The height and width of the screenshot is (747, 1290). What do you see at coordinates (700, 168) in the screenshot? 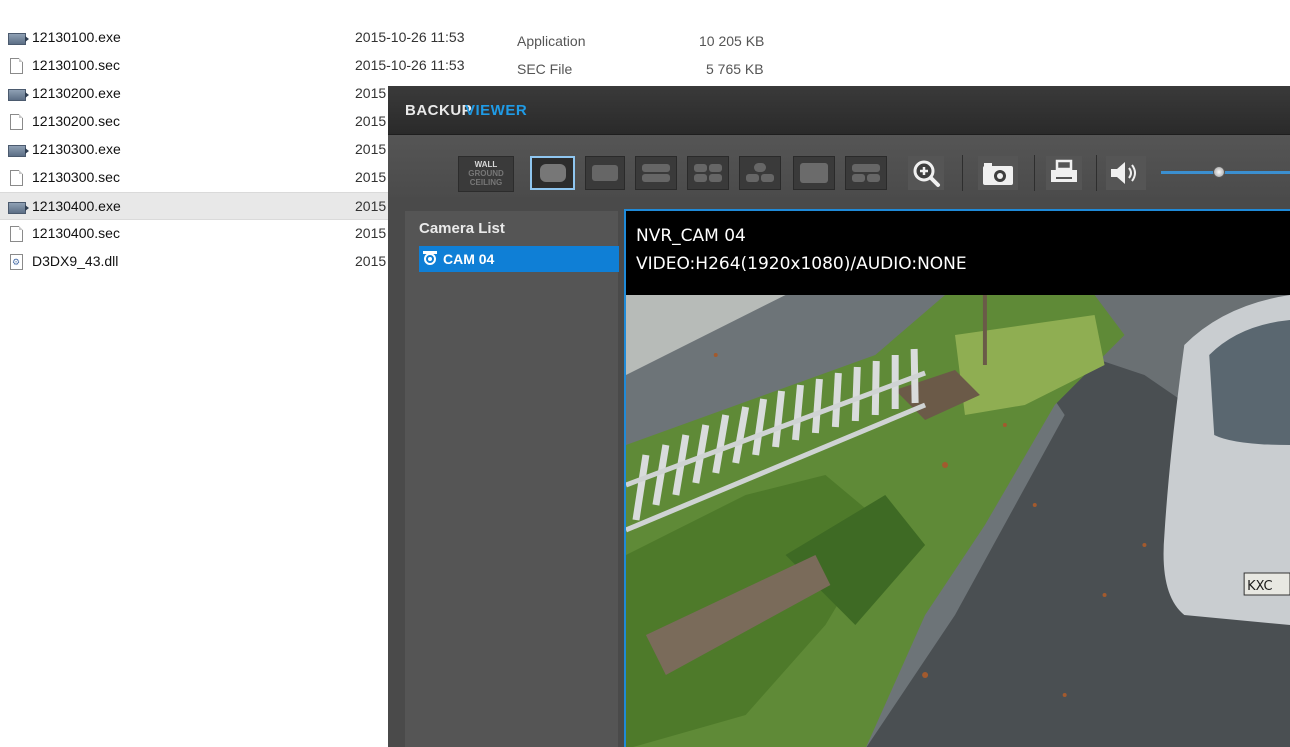
I see `quad-view-icon` at bounding box center [700, 168].